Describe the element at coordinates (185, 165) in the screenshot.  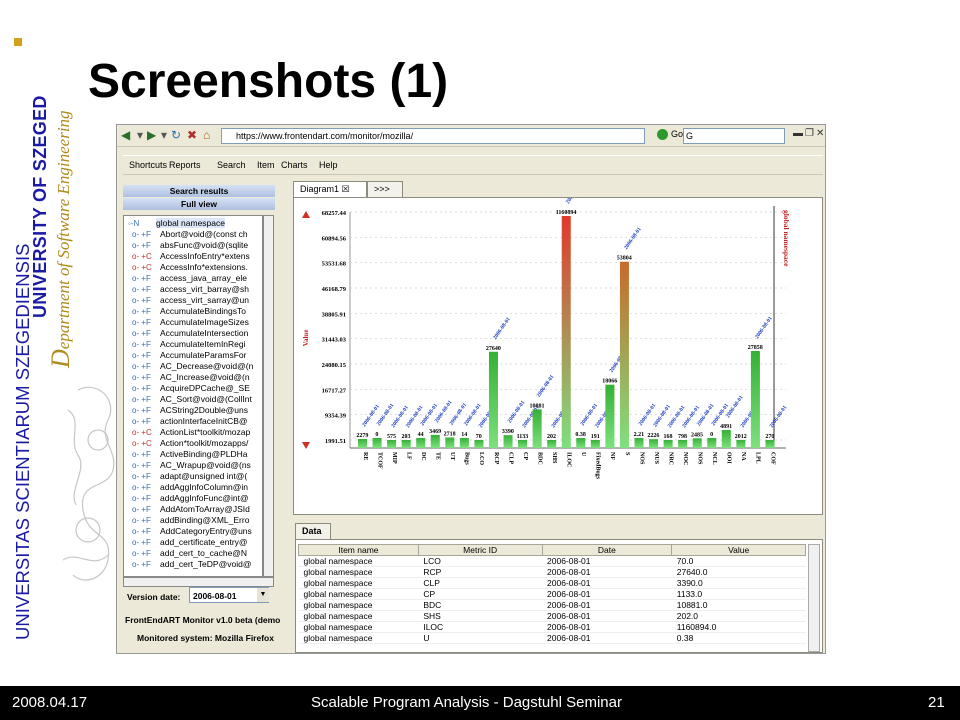
I see `menu-reports: Reports` at that location.